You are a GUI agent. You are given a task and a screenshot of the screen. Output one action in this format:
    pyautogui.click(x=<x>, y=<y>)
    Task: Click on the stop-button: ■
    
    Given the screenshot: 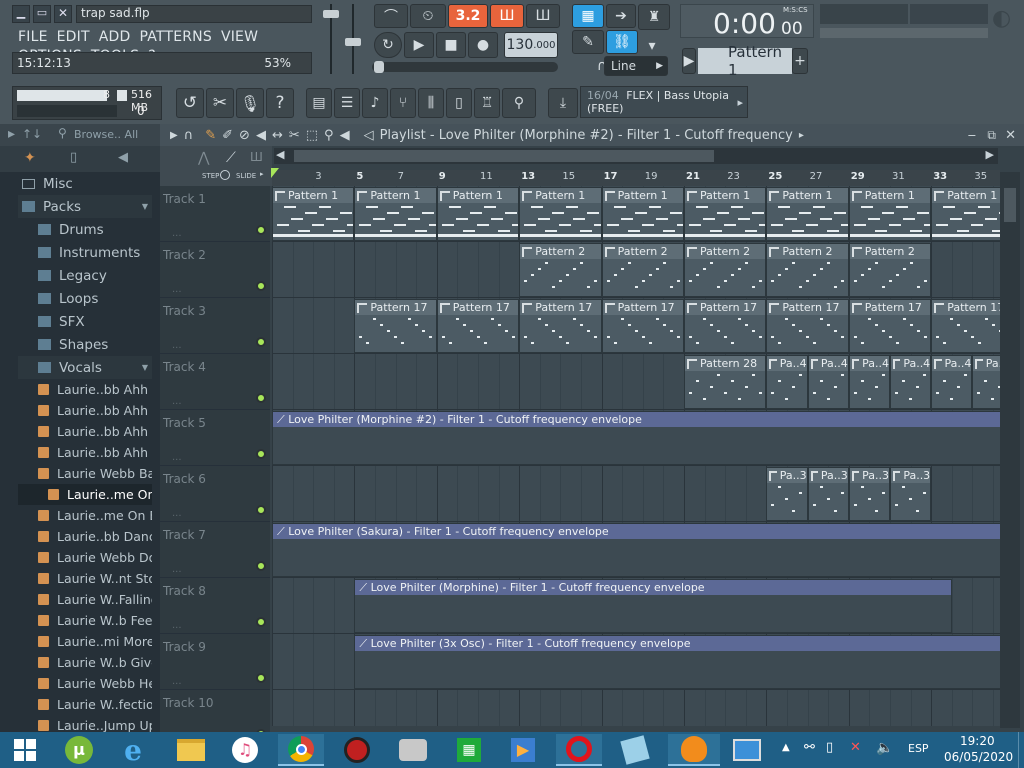 What is the action you would take?
    pyautogui.click(x=451, y=45)
    